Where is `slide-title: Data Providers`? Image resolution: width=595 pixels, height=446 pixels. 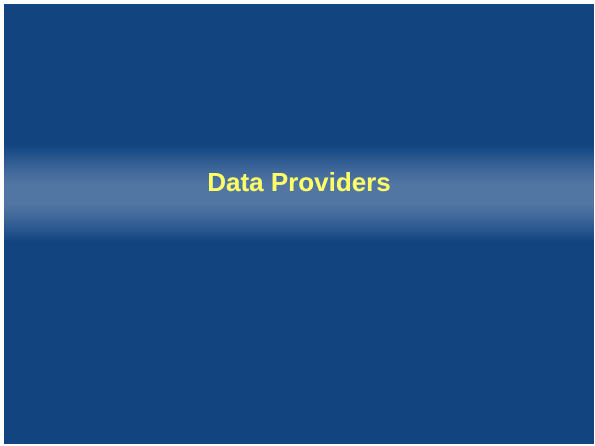
slide-title: Data Providers is located at coordinates (299, 182).